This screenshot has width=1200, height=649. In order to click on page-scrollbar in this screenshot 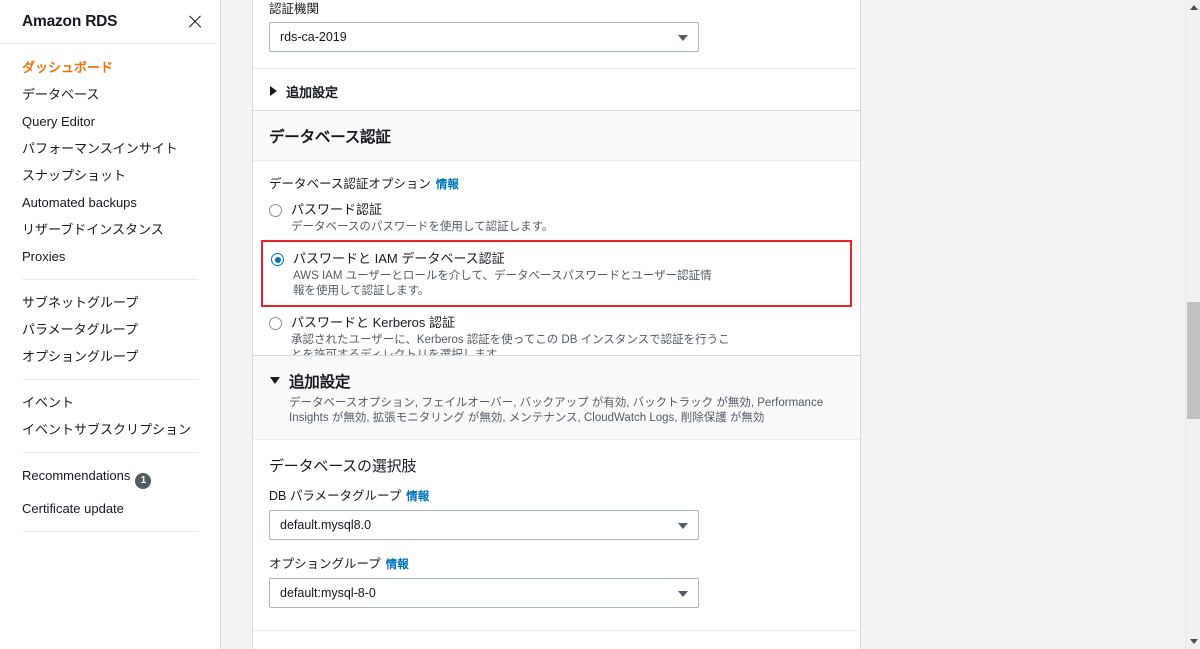, I will do `click(1192, 324)`.